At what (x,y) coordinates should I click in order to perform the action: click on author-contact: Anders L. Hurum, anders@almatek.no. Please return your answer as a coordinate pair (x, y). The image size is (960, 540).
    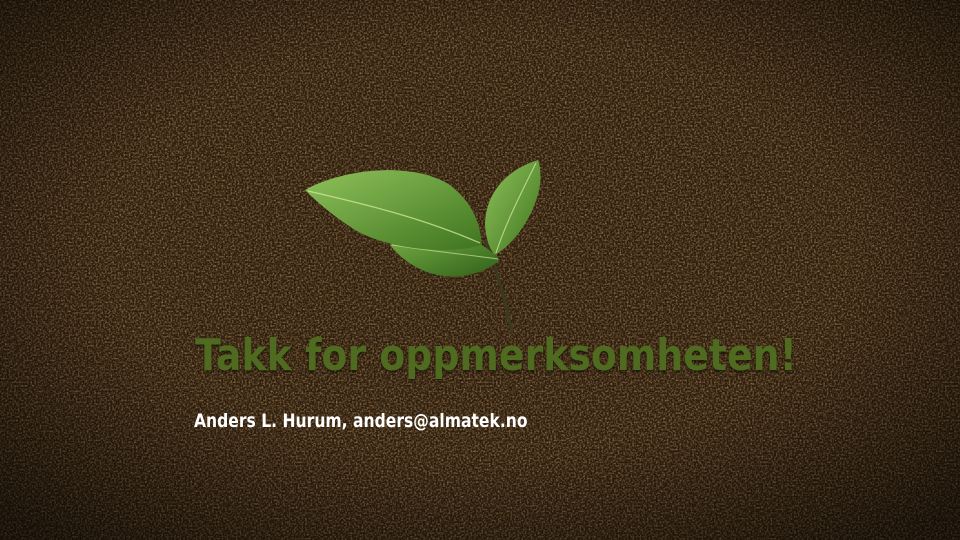
    Looking at the image, I should click on (361, 421).